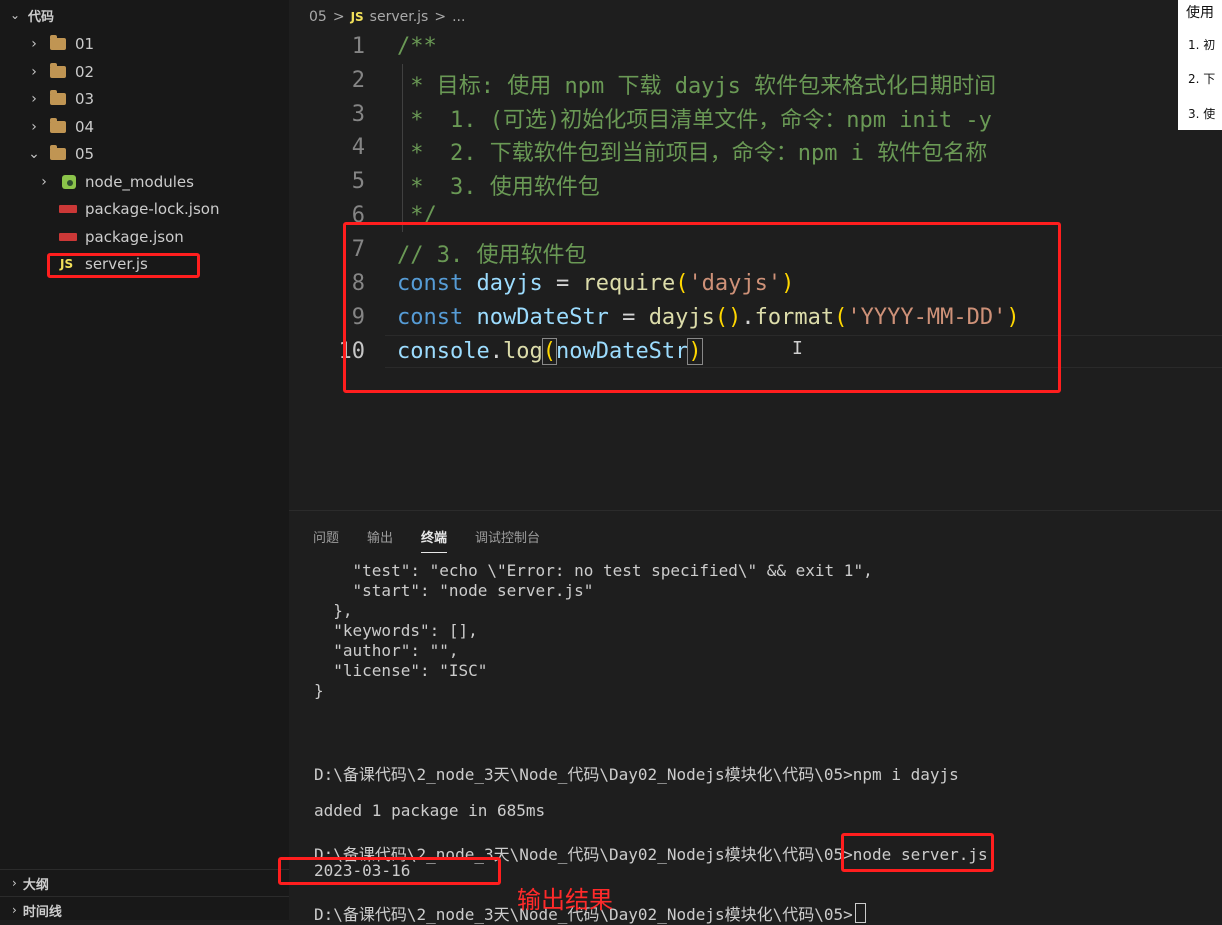  Describe the element at coordinates (144, 71) in the screenshot. I see `tree-folder-02: › 02` at that location.